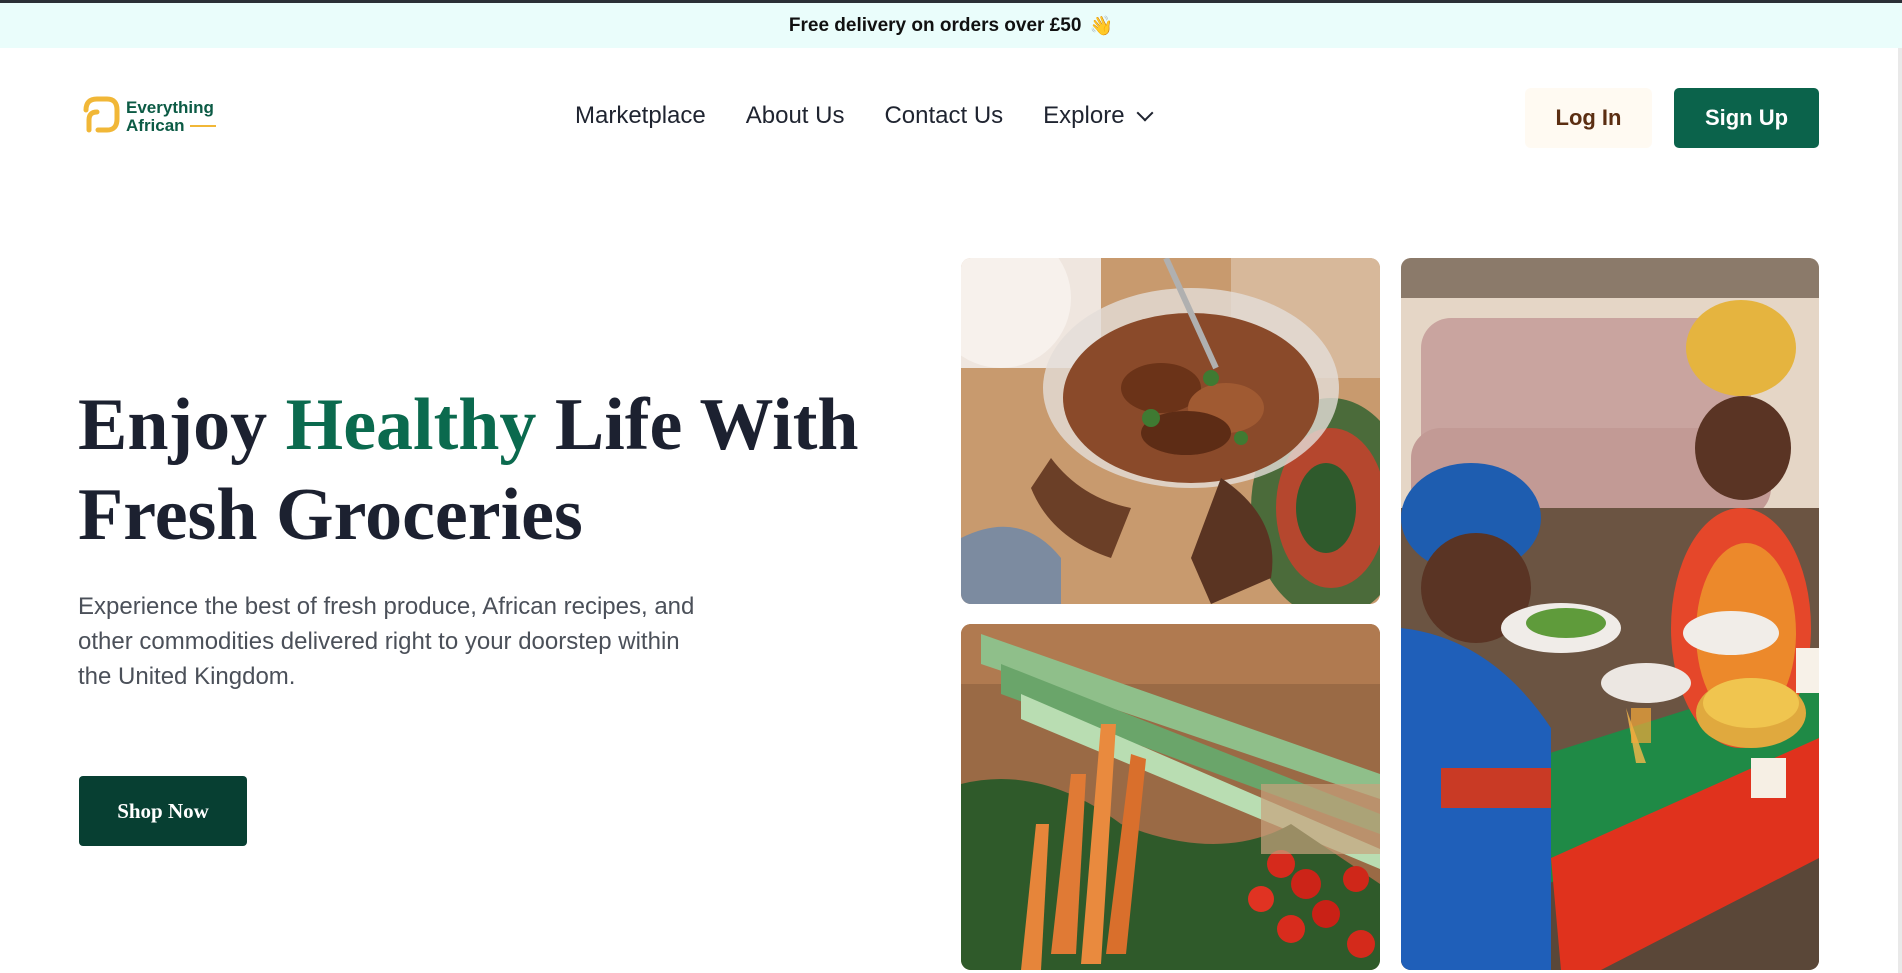 The width and height of the screenshot is (1902, 973). Describe the element at coordinates (943, 116) in the screenshot. I see `nav-contact-us: Contact Us` at that location.